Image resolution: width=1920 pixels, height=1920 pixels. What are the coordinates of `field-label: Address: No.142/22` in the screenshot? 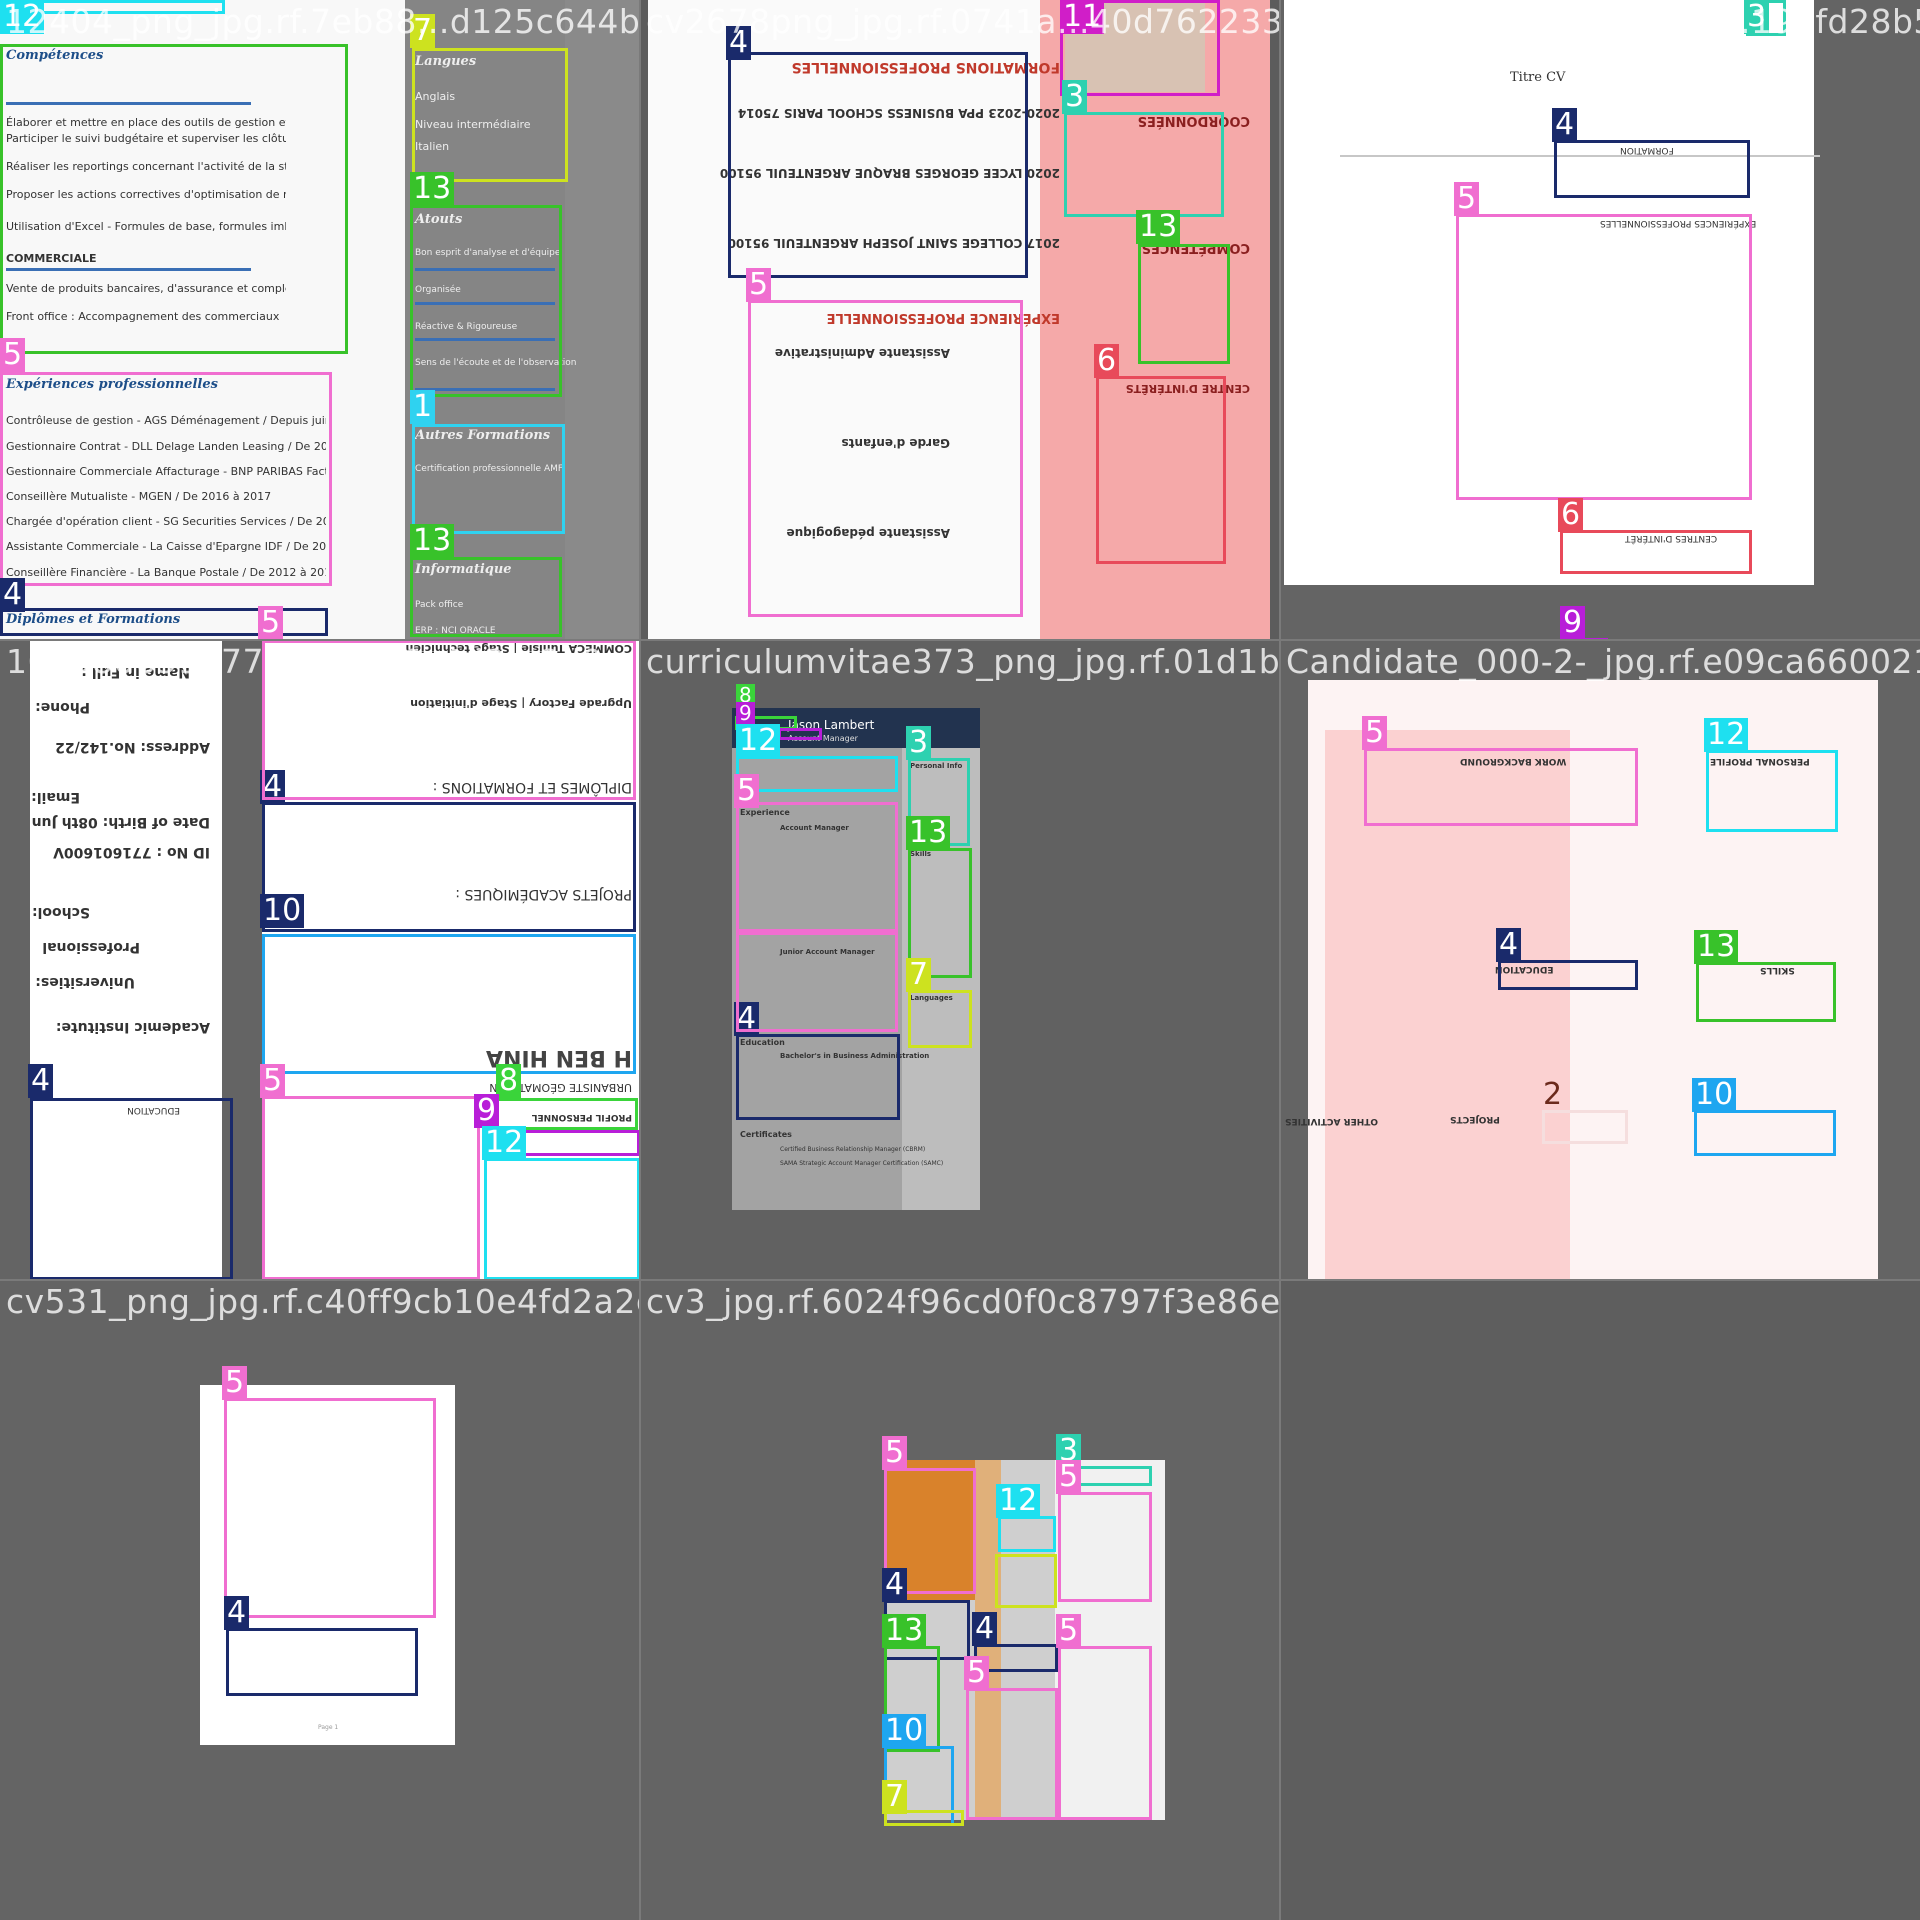 It's located at (132, 747).